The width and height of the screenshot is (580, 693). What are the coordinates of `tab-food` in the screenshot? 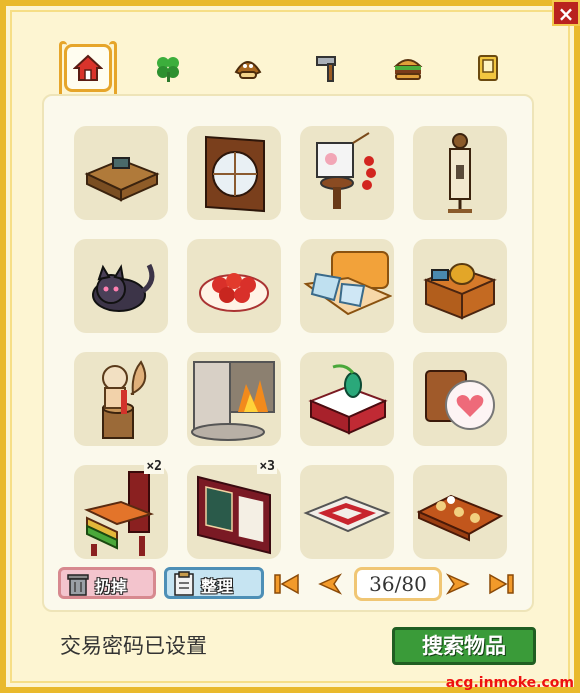 It's located at (408, 68).